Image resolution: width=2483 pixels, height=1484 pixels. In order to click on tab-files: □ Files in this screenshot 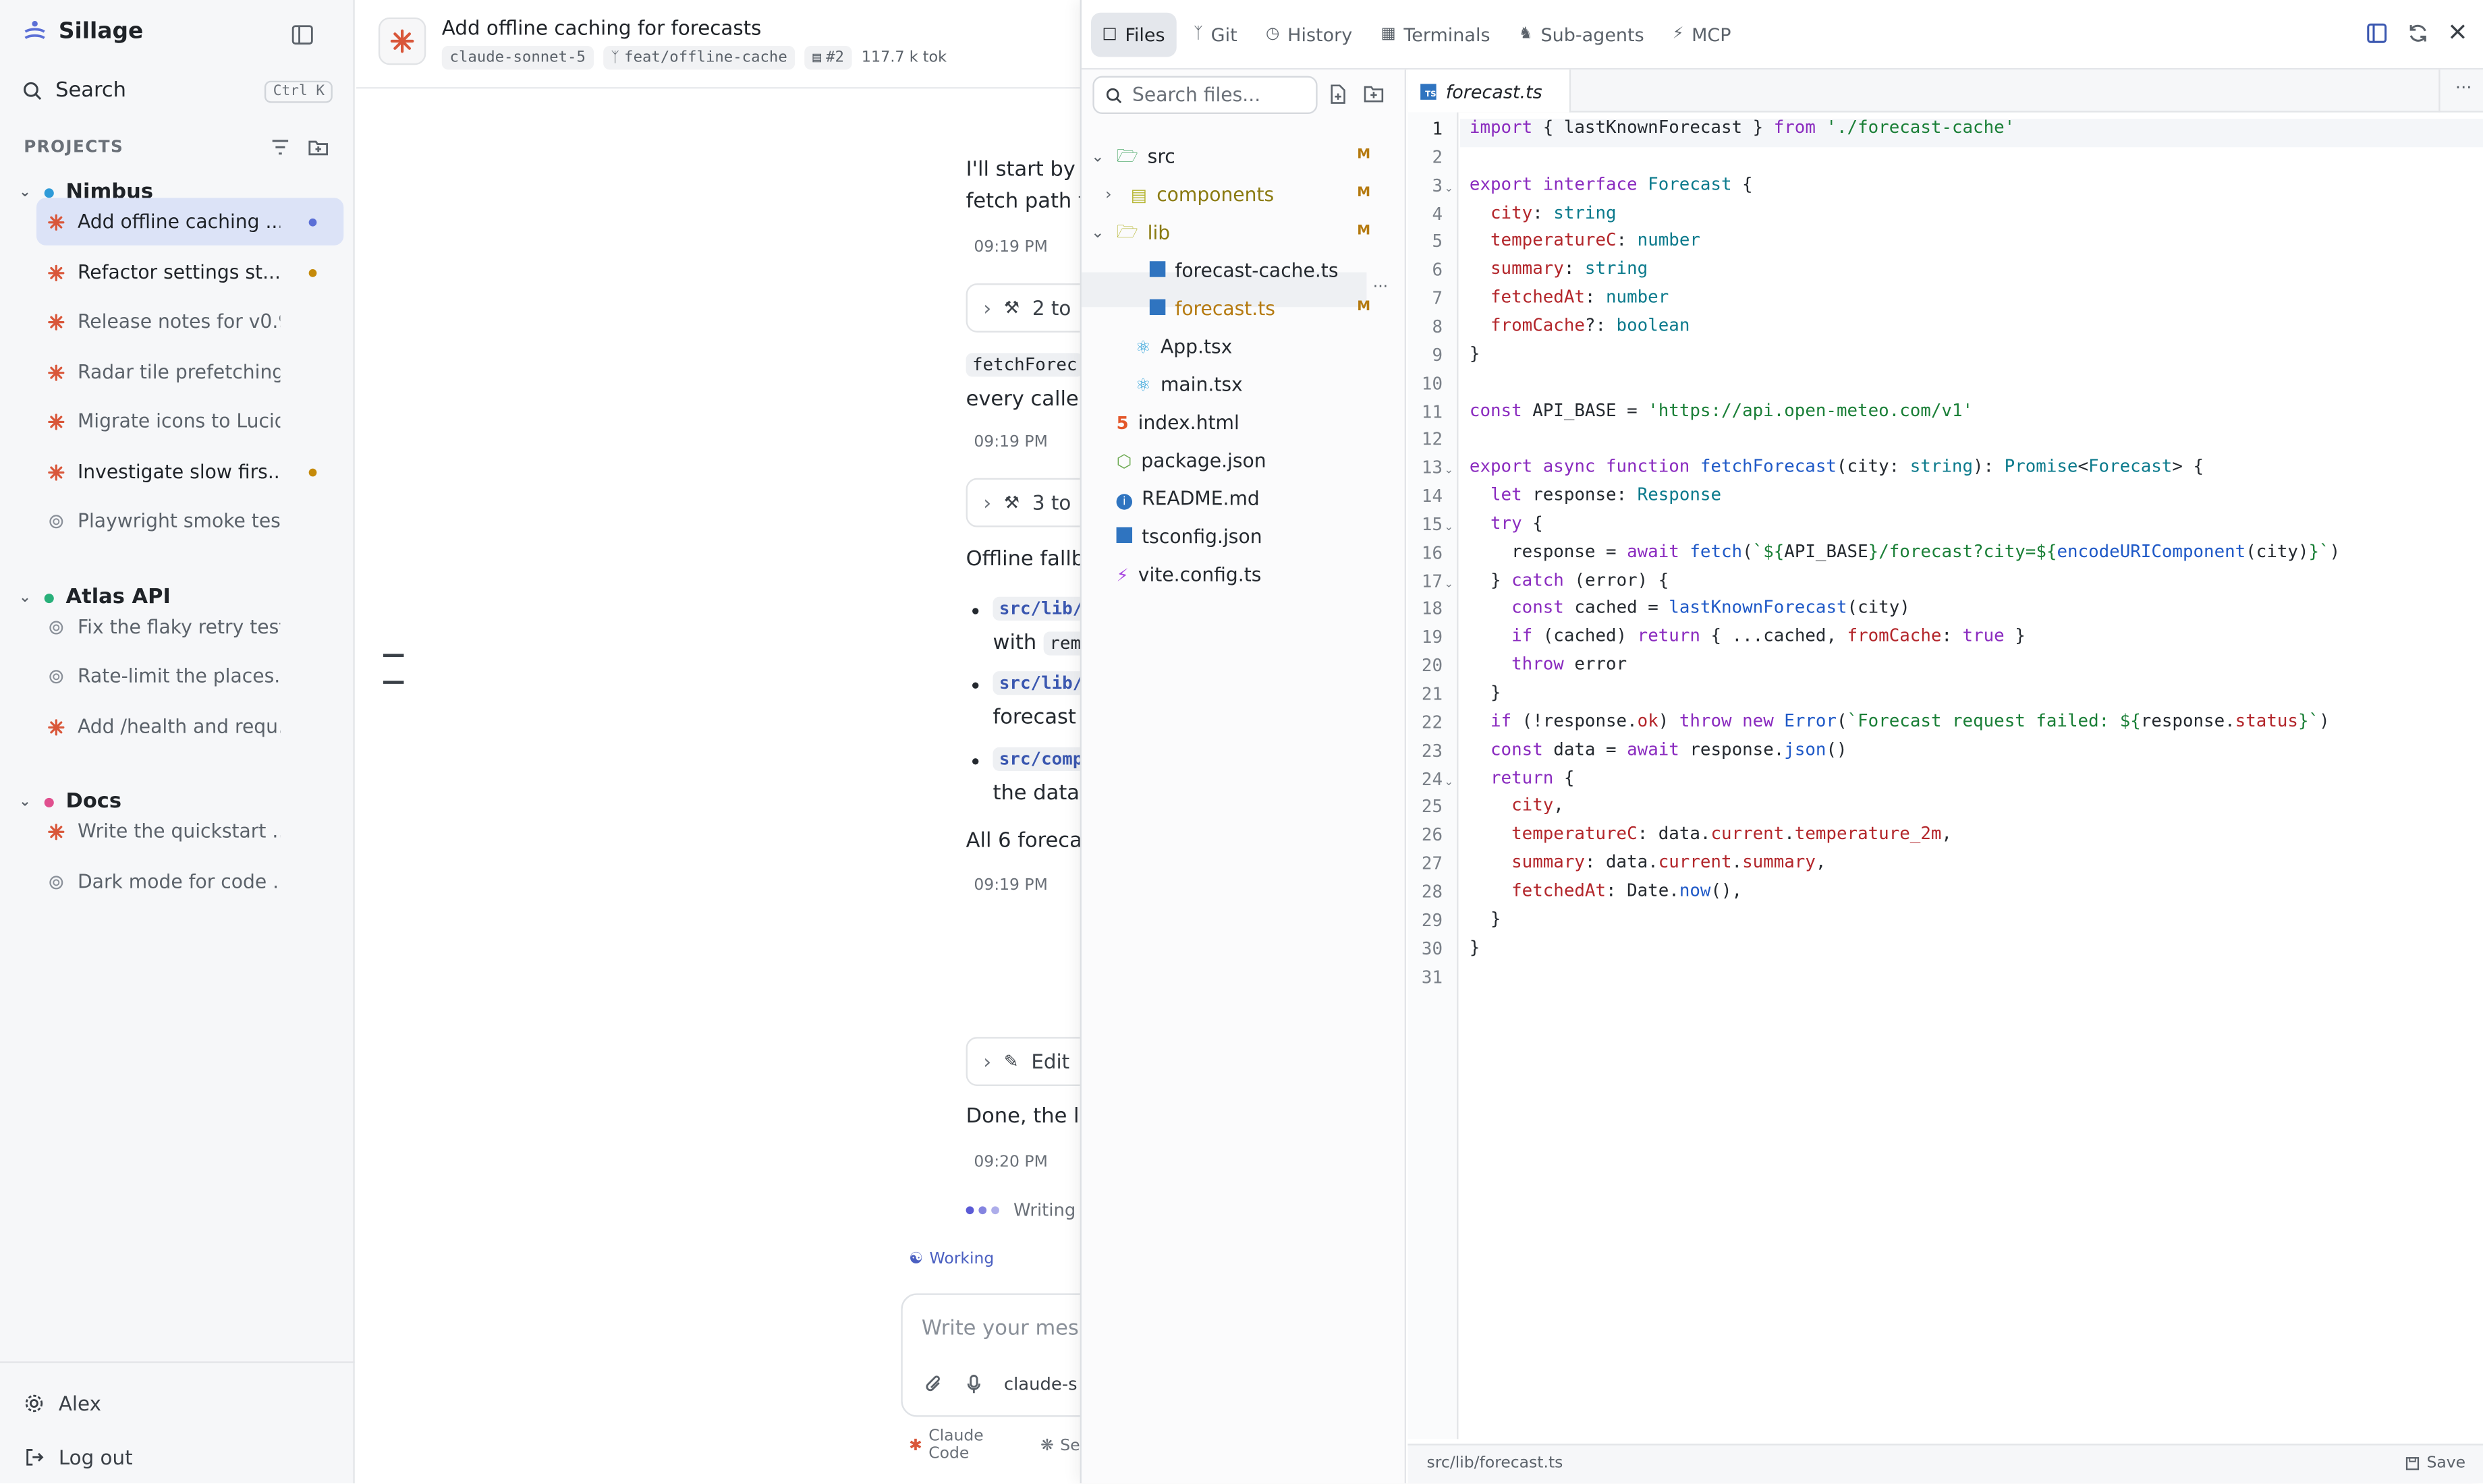, I will do `click(1134, 34)`.